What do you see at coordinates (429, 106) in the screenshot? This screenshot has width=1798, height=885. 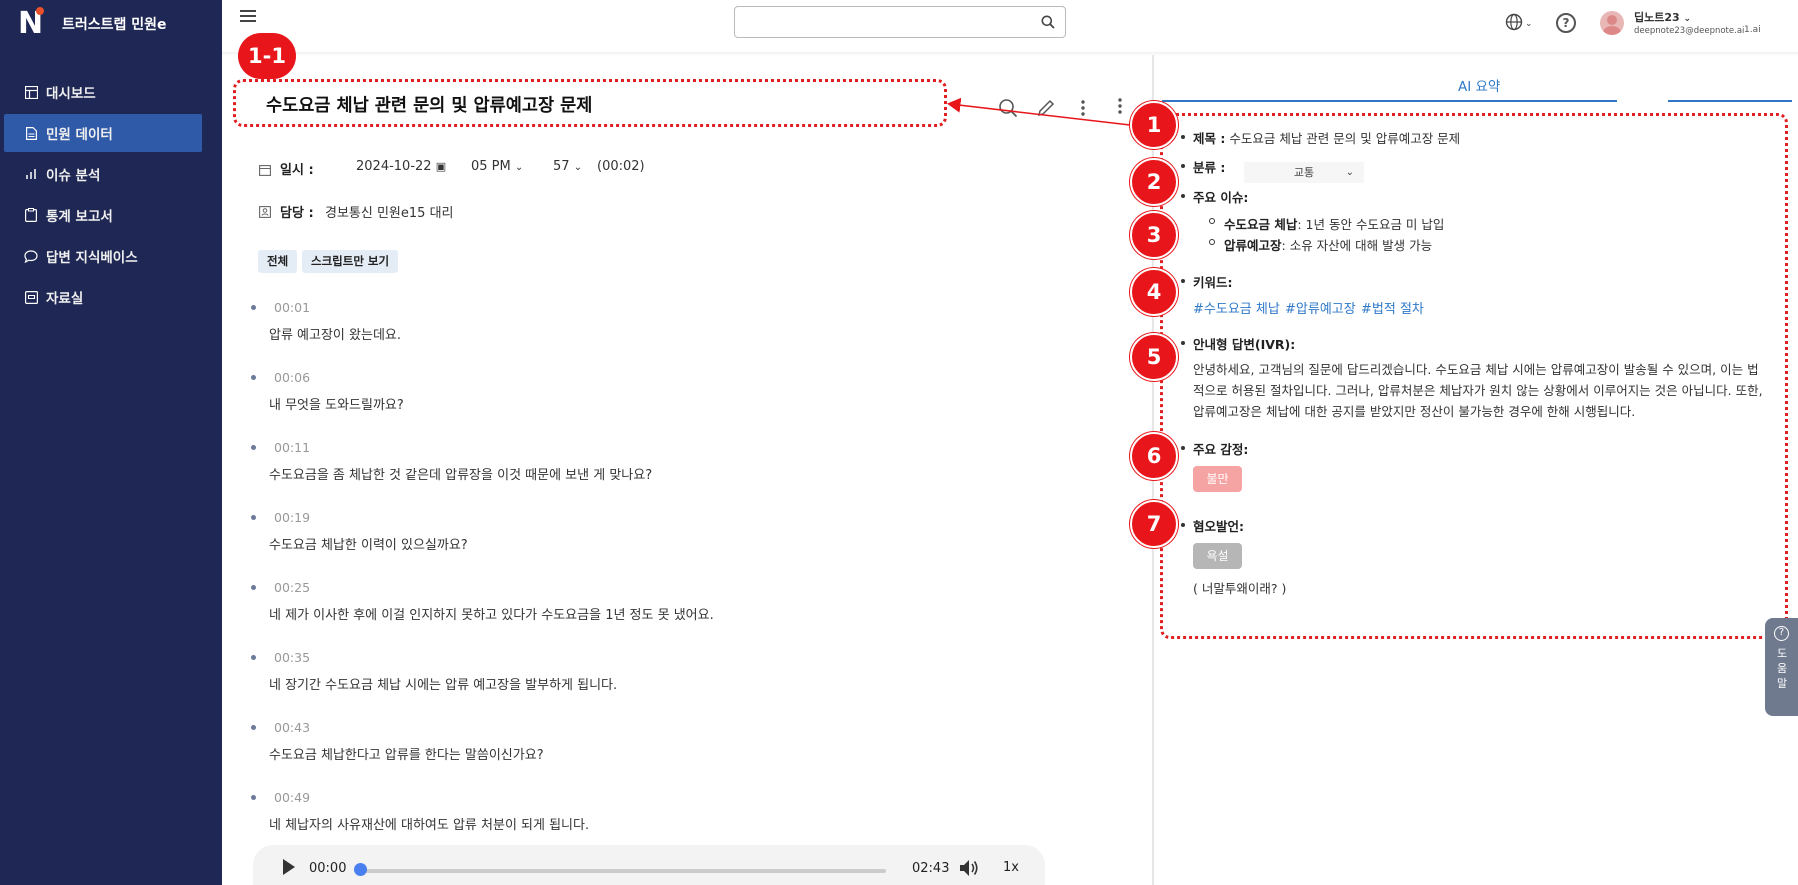 I see `page-title: 수도요금 체납 관련 문의 및 압류예고장 문제` at bounding box center [429, 106].